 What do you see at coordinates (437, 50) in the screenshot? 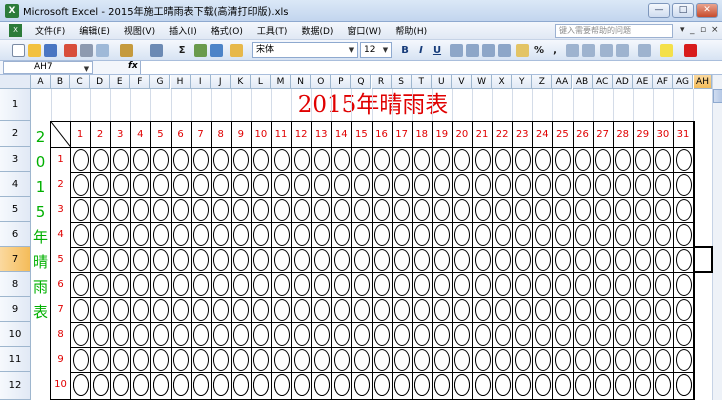
I see `underline-button: U` at bounding box center [437, 50].